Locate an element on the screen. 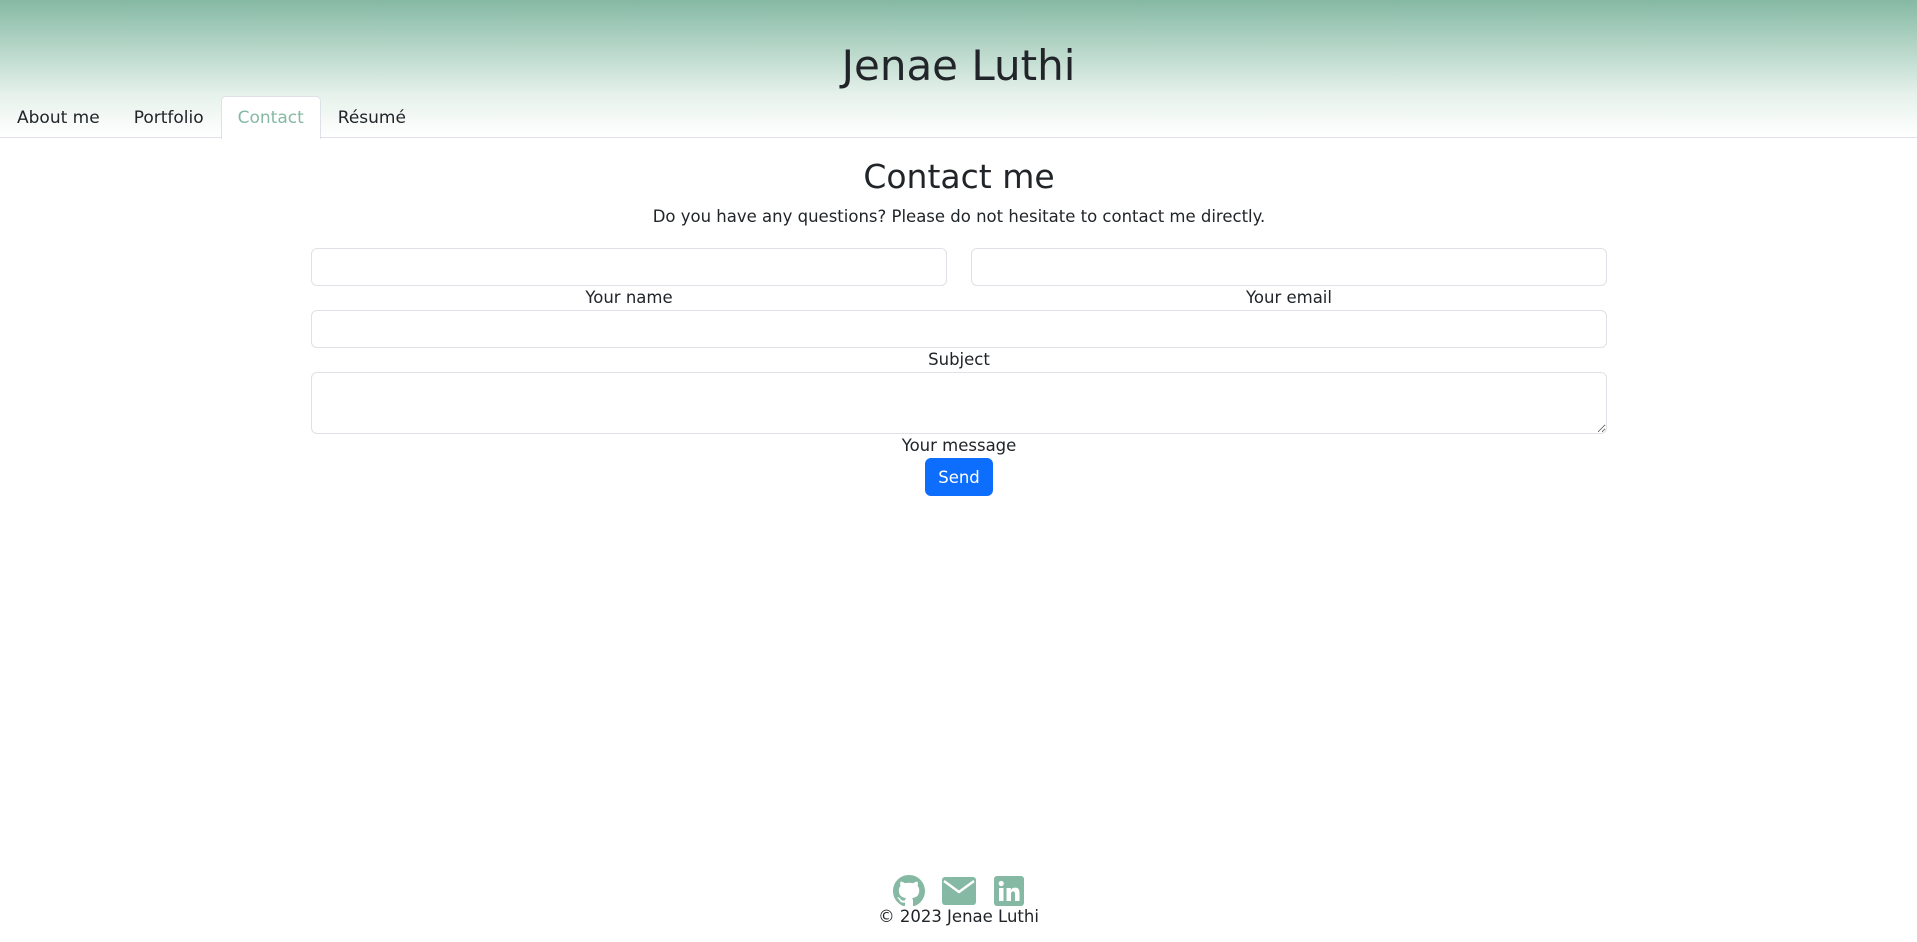 This screenshot has height=942, width=1917. name-field-group: Your name is located at coordinates (629, 279).